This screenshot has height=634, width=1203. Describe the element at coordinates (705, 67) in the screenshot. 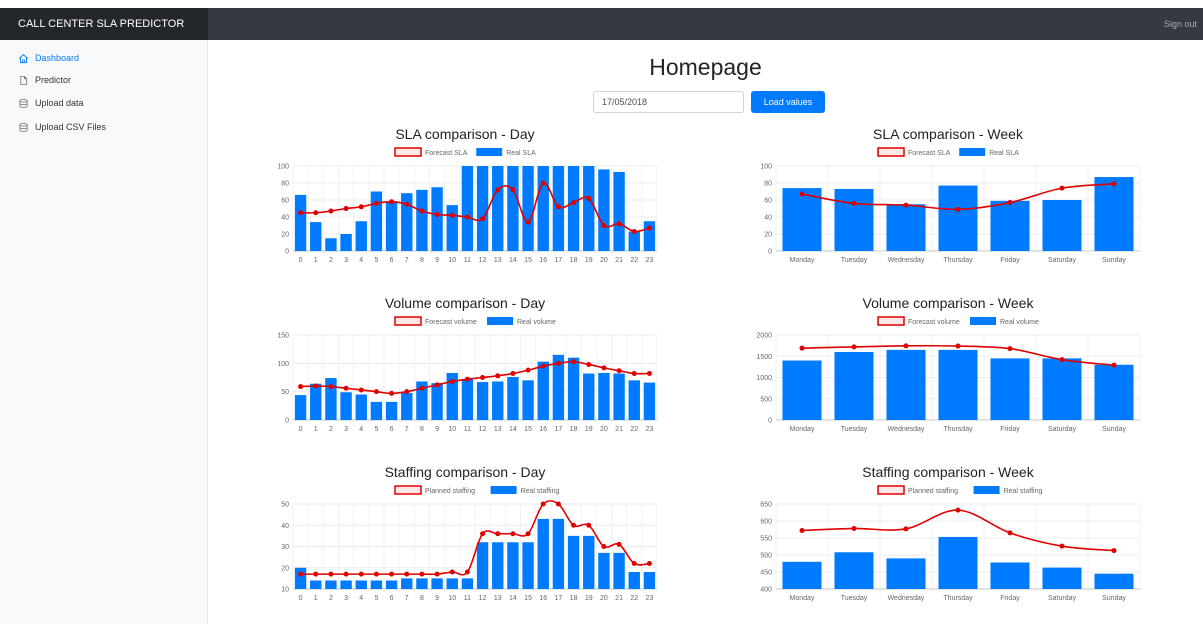

I see `page-title: Homepage` at that location.